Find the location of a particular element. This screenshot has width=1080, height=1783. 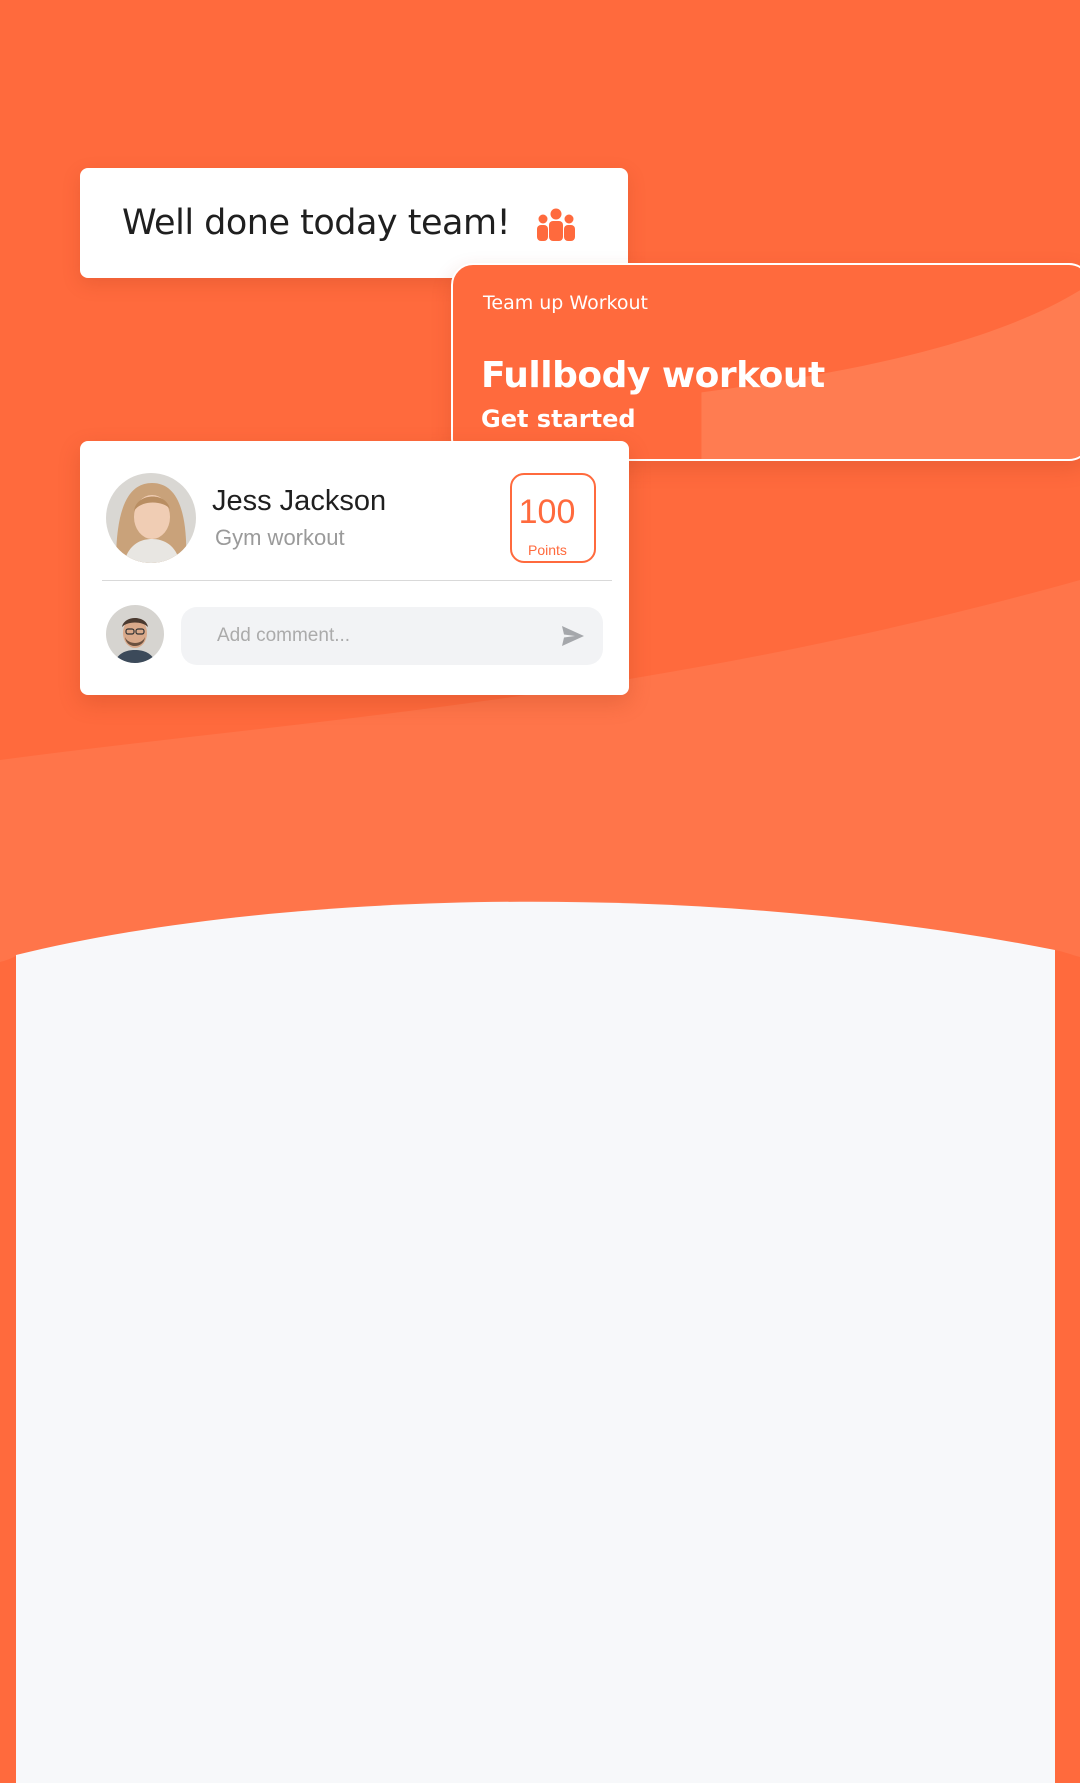

points-badge: 100 Points is located at coordinates (553, 518).